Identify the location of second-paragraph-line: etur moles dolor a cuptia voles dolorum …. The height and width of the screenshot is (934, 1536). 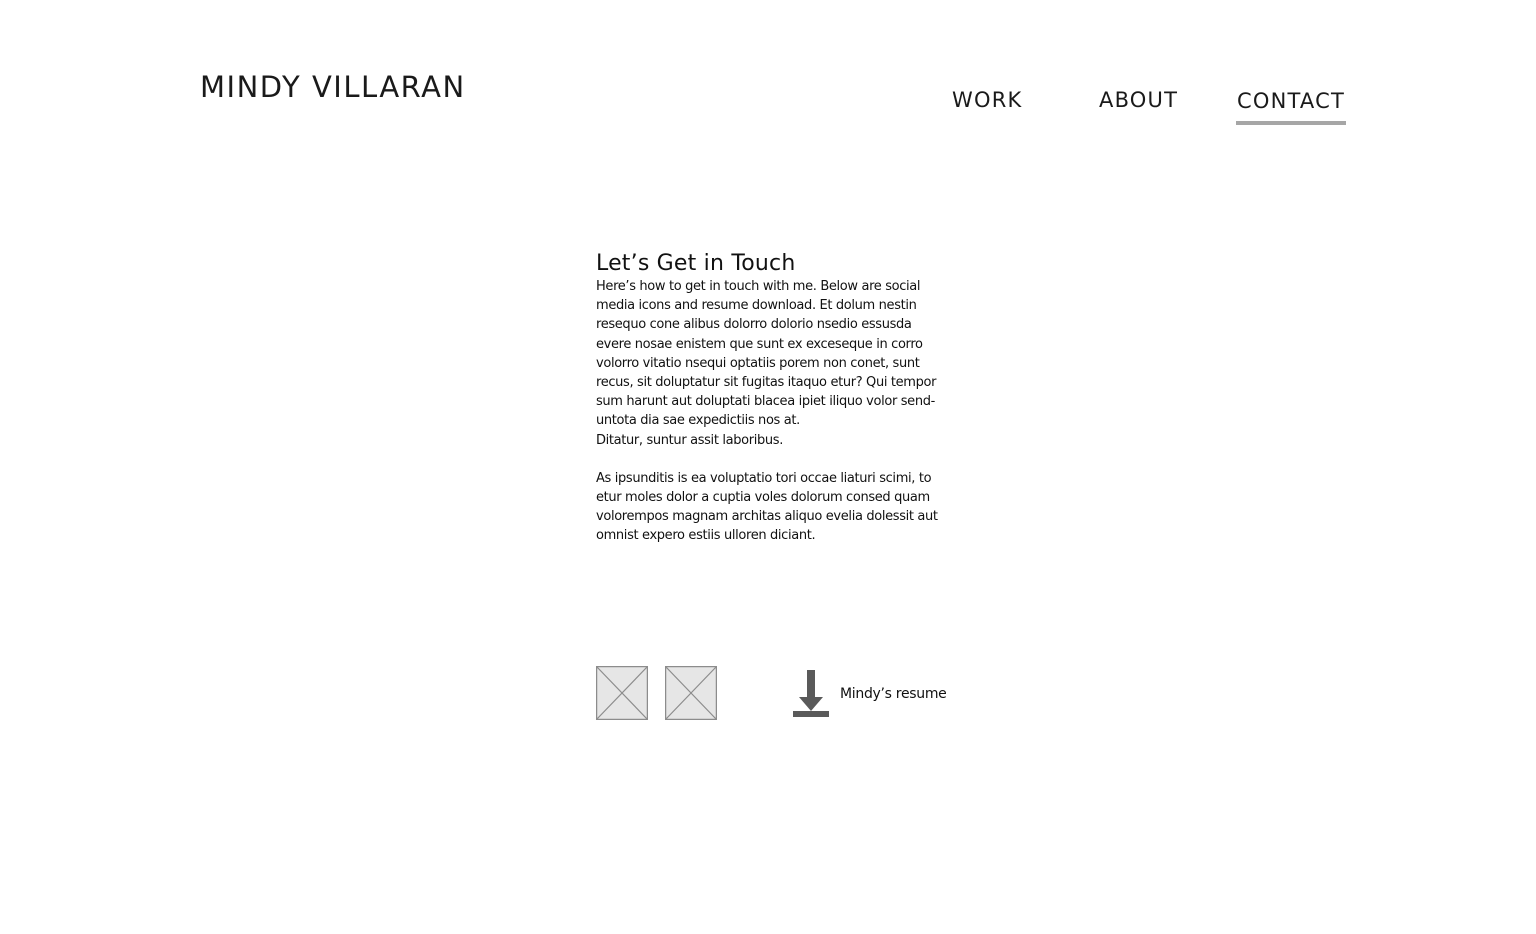
(763, 498).